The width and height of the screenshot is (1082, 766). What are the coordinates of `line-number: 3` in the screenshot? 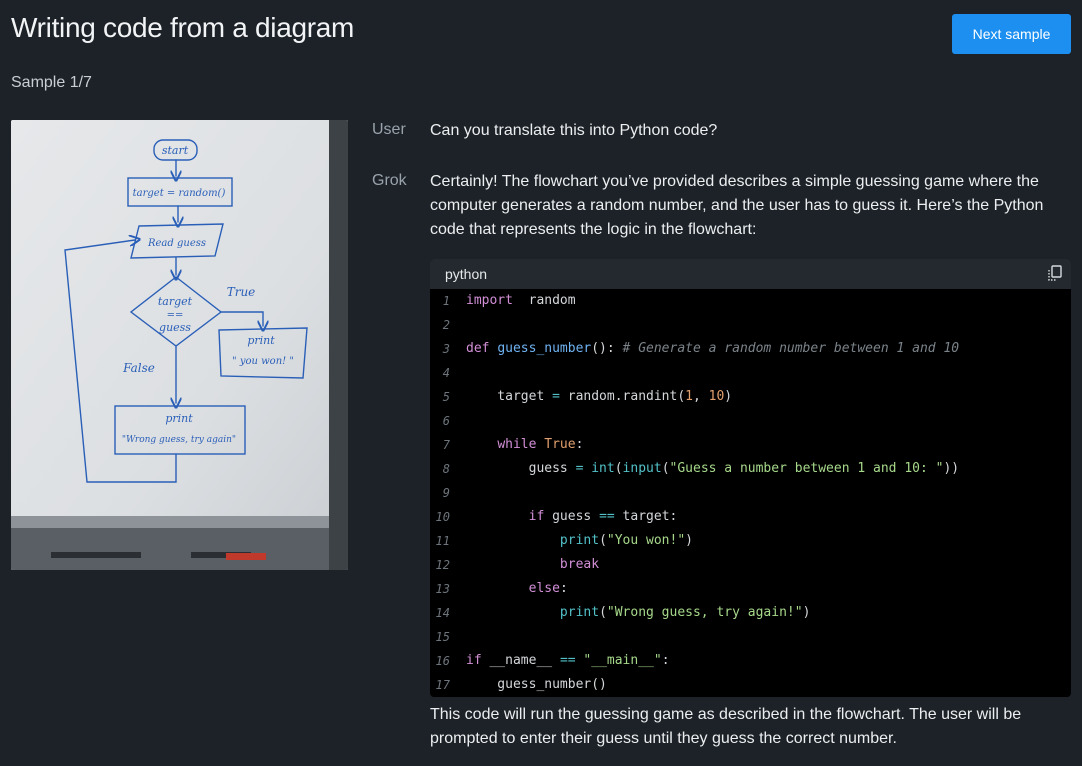 It's located at (446, 349).